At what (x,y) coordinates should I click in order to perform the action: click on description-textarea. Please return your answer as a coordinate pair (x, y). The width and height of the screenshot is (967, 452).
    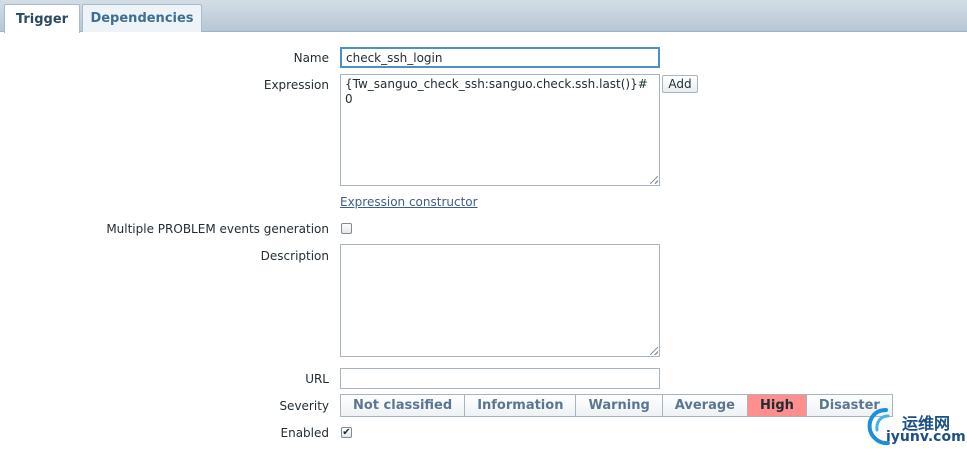
    Looking at the image, I should click on (500, 300).